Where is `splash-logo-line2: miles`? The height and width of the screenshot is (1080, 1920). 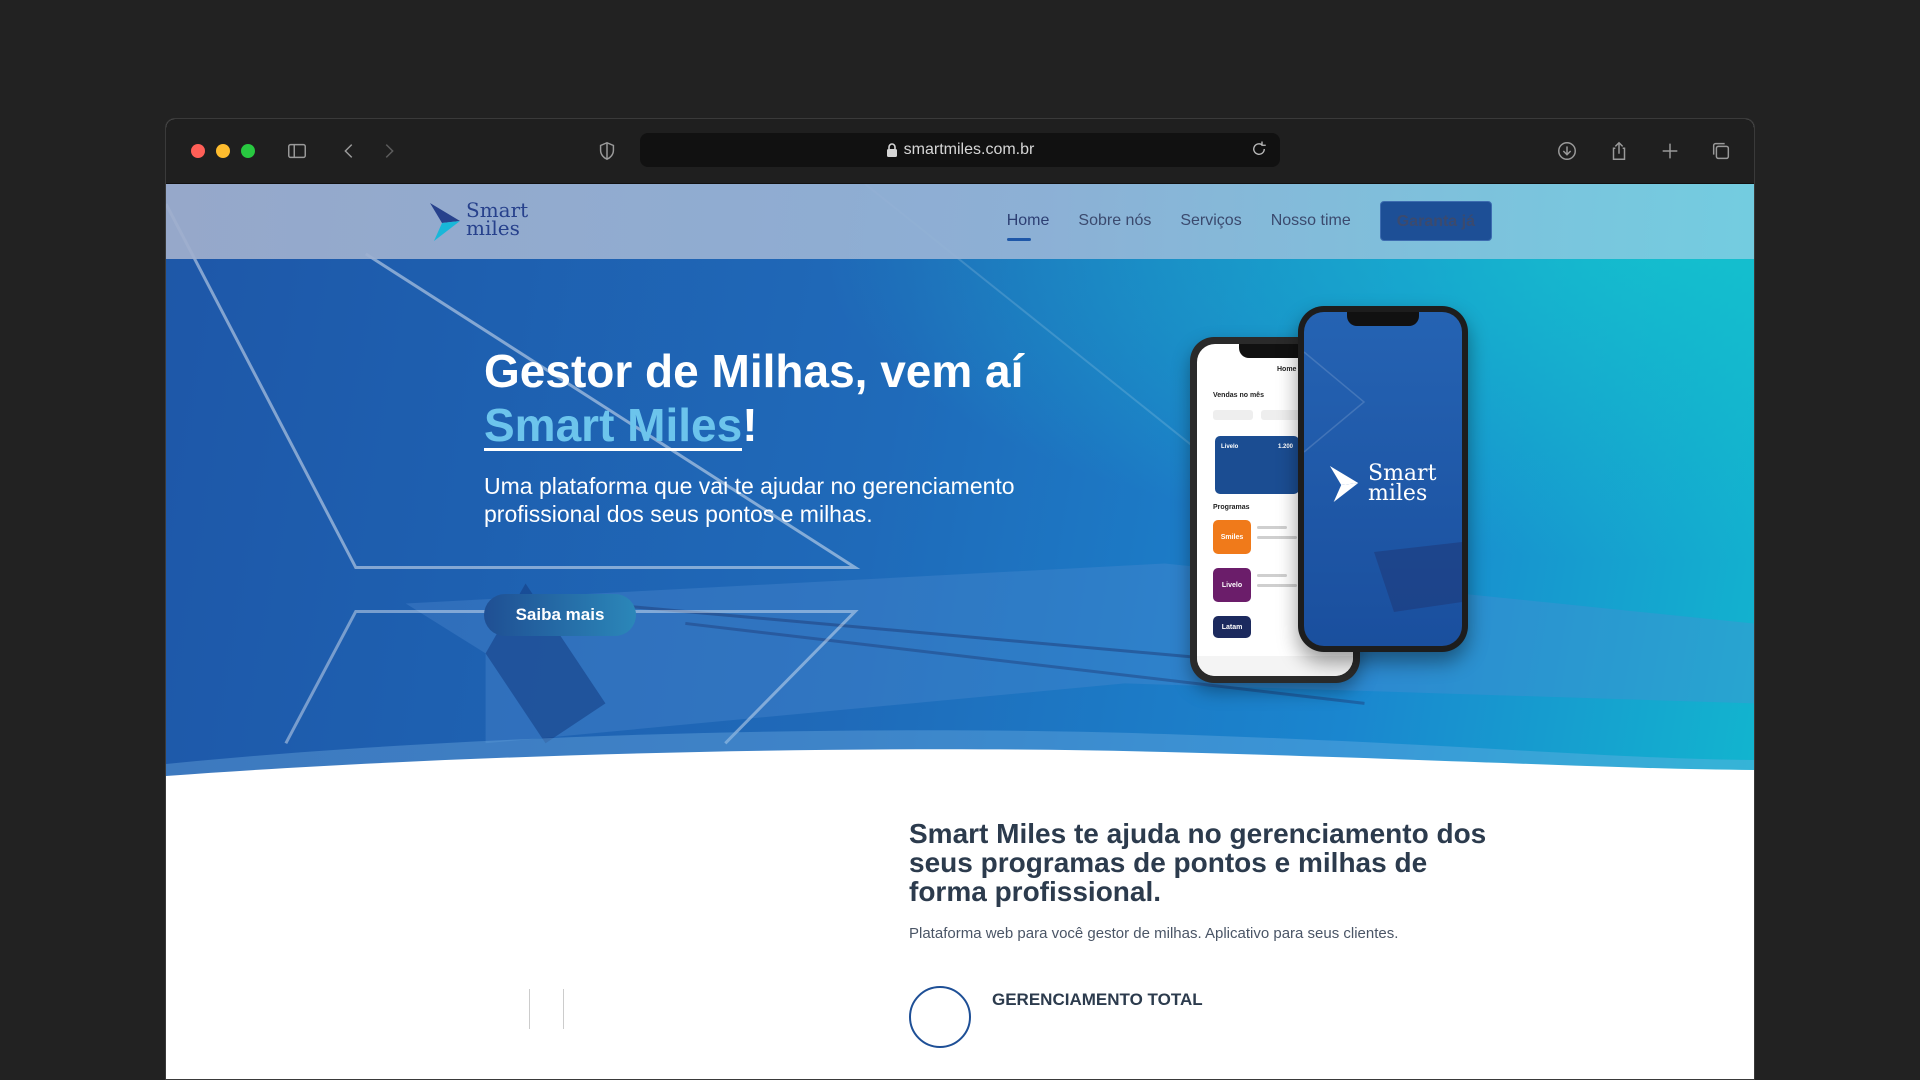 splash-logo-line2: miles is located at coordinates (1398, 493).